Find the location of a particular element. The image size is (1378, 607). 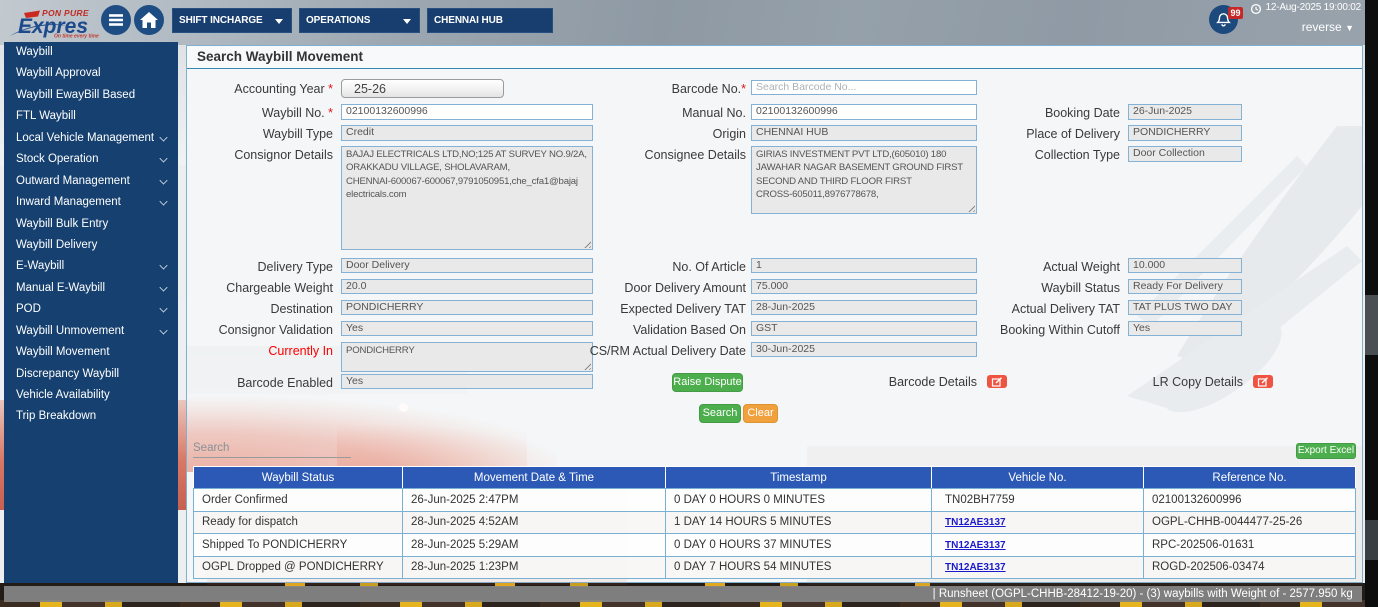

svg-text: On time every time is located at coordinates (76, 37).